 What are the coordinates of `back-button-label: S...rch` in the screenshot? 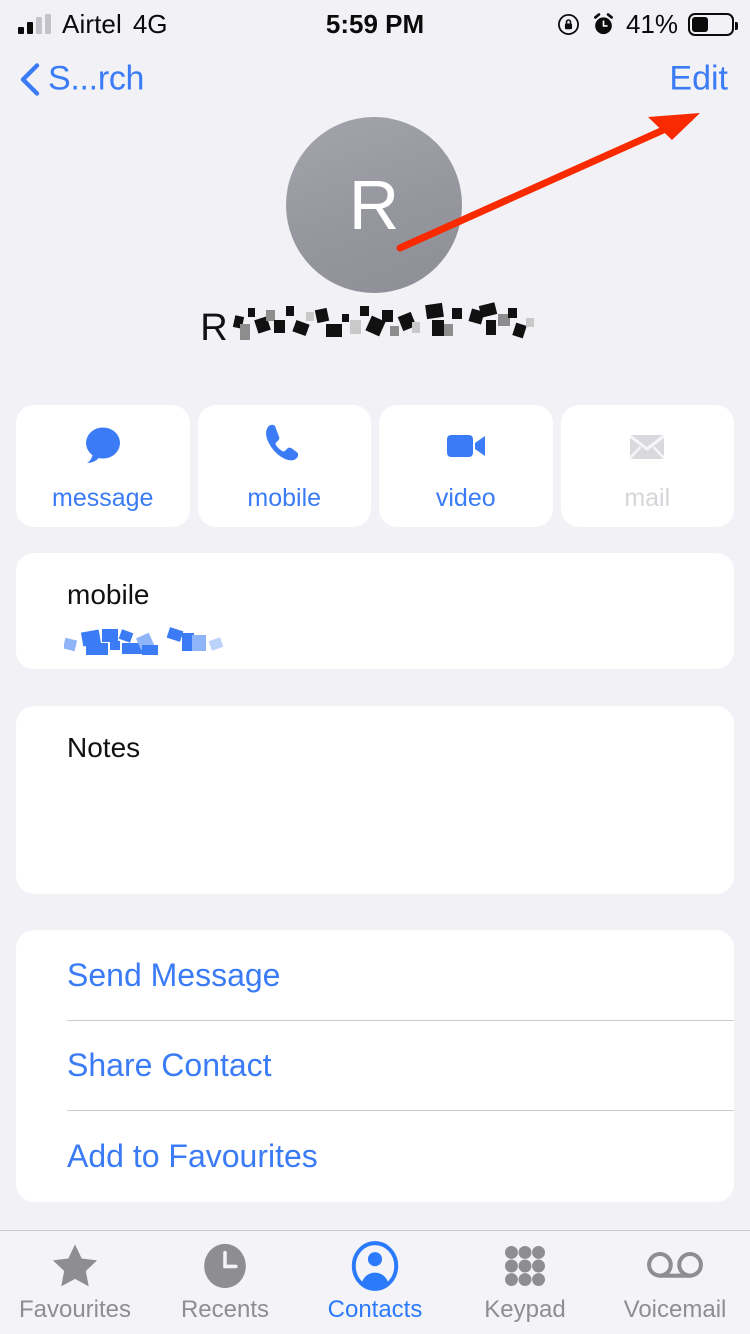 It's located at (96, 78).